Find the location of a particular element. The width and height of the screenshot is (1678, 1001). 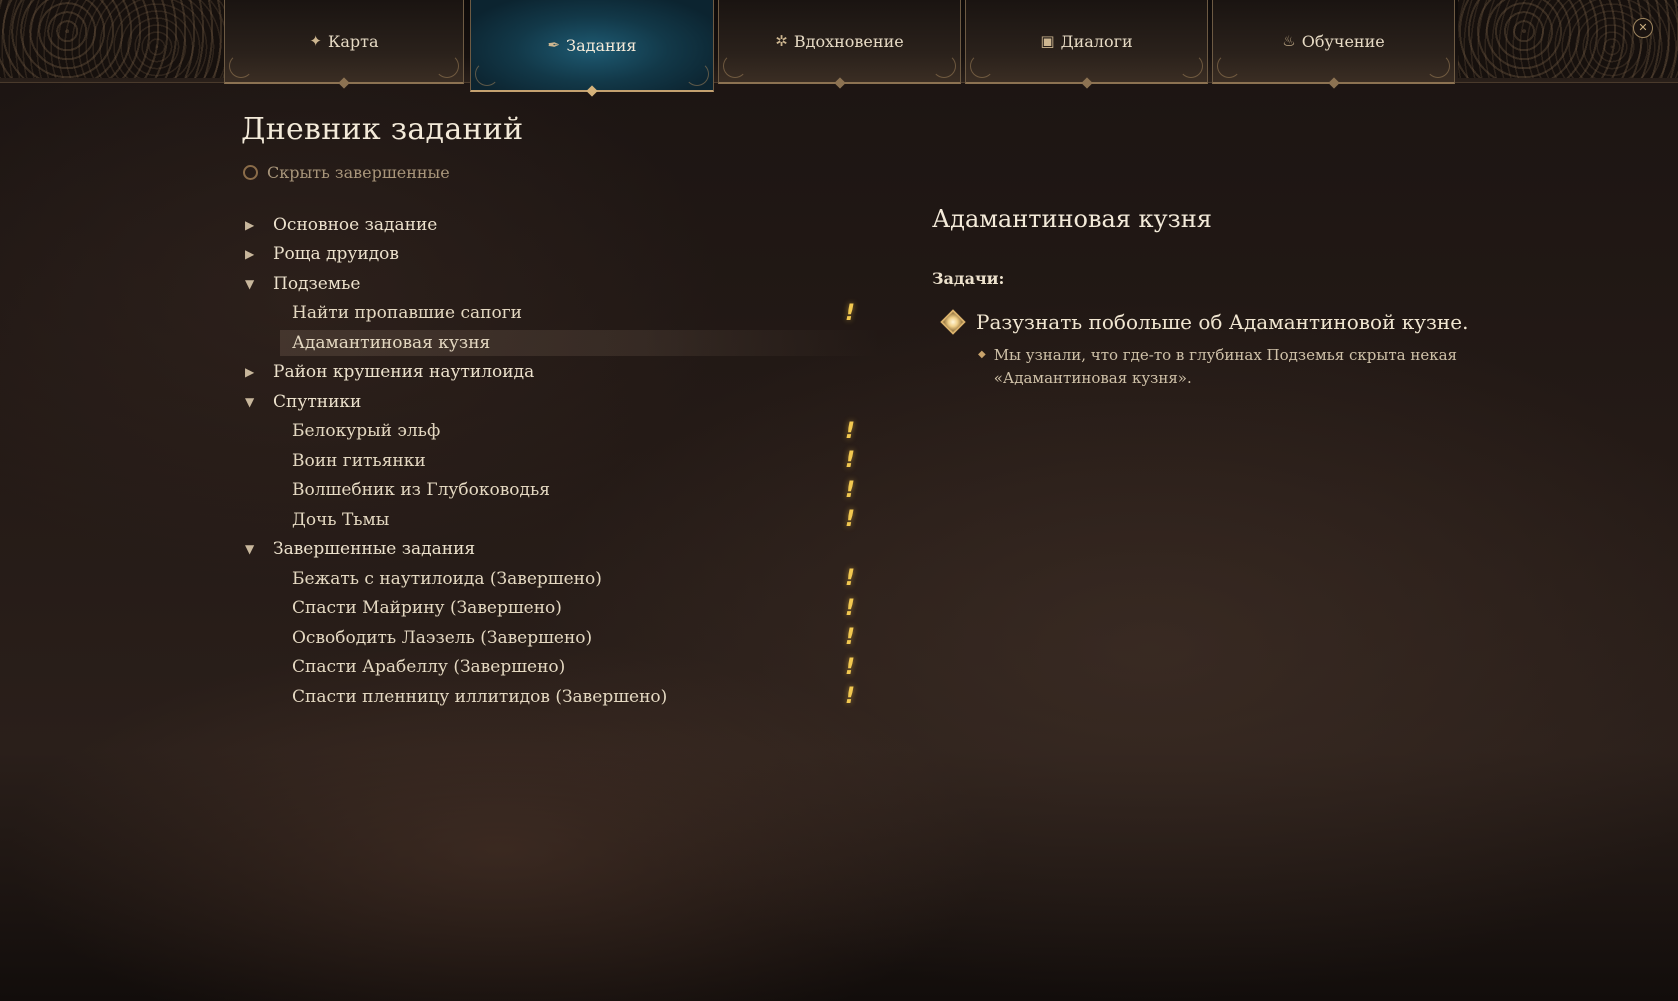

quill-icon: ✒ is located at coordinates (554, 45).